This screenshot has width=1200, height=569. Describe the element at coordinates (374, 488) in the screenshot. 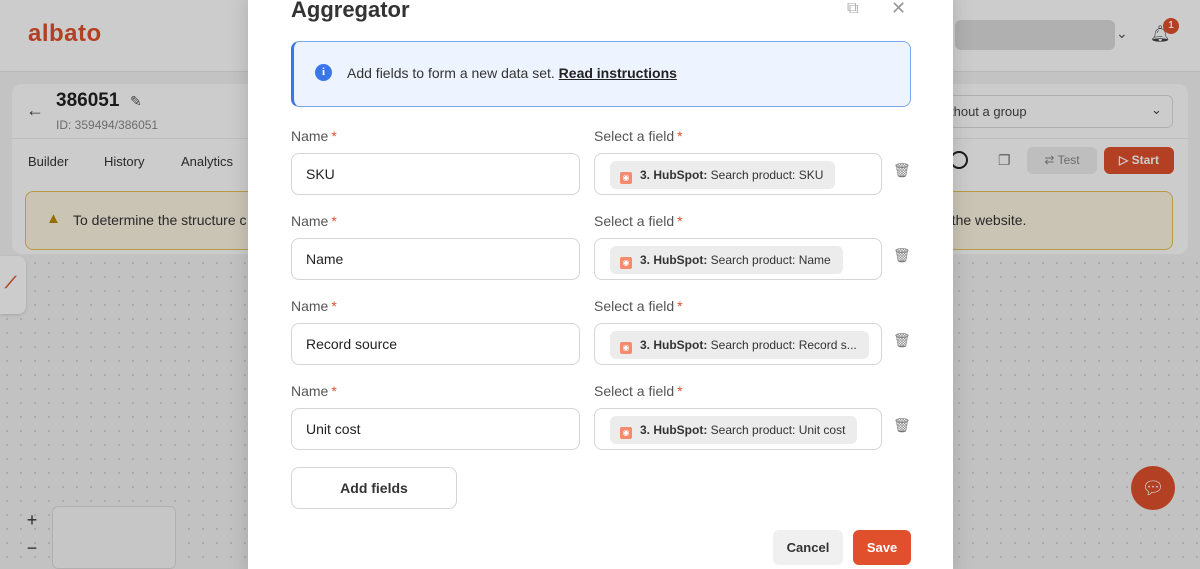

I see `add-fields-button: Add fields` at that location.